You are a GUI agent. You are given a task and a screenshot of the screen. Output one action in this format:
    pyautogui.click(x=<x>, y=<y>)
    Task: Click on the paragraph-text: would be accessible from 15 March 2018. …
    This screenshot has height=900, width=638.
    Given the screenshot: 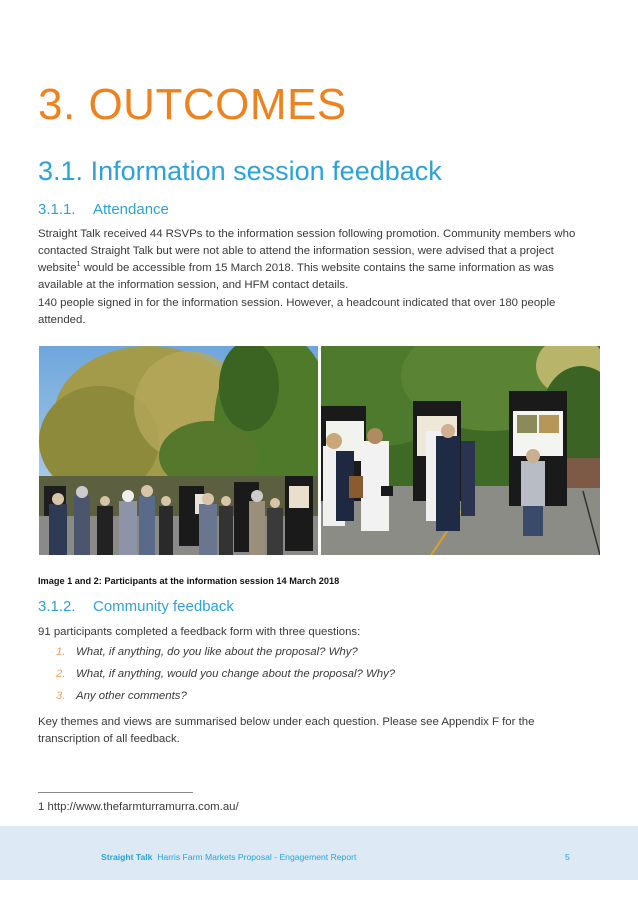 What is the action you would take?
    pyautogui.click(x=296, y=276)
    